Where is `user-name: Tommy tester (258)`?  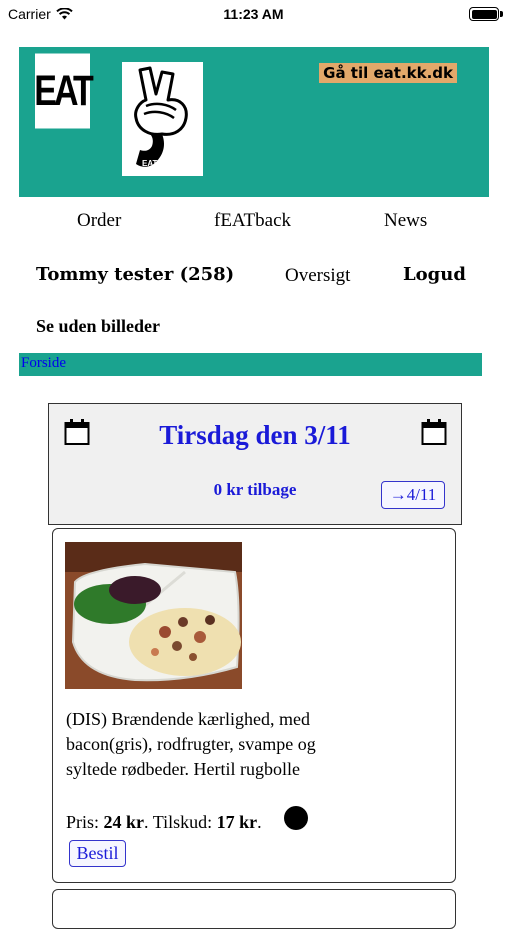 user-name: Tommy tester (258) is located at coordinates (135, 274).